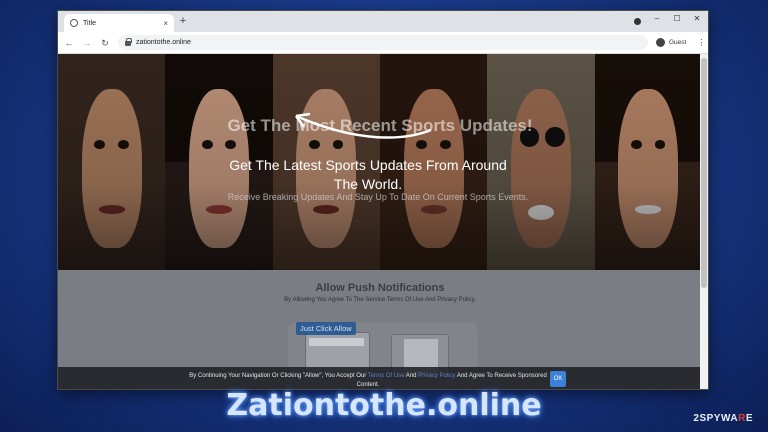 The image size is (768, 432). I want to click on hero-headline: Get The Most Recent Sports Updates!, so click(380, 125).